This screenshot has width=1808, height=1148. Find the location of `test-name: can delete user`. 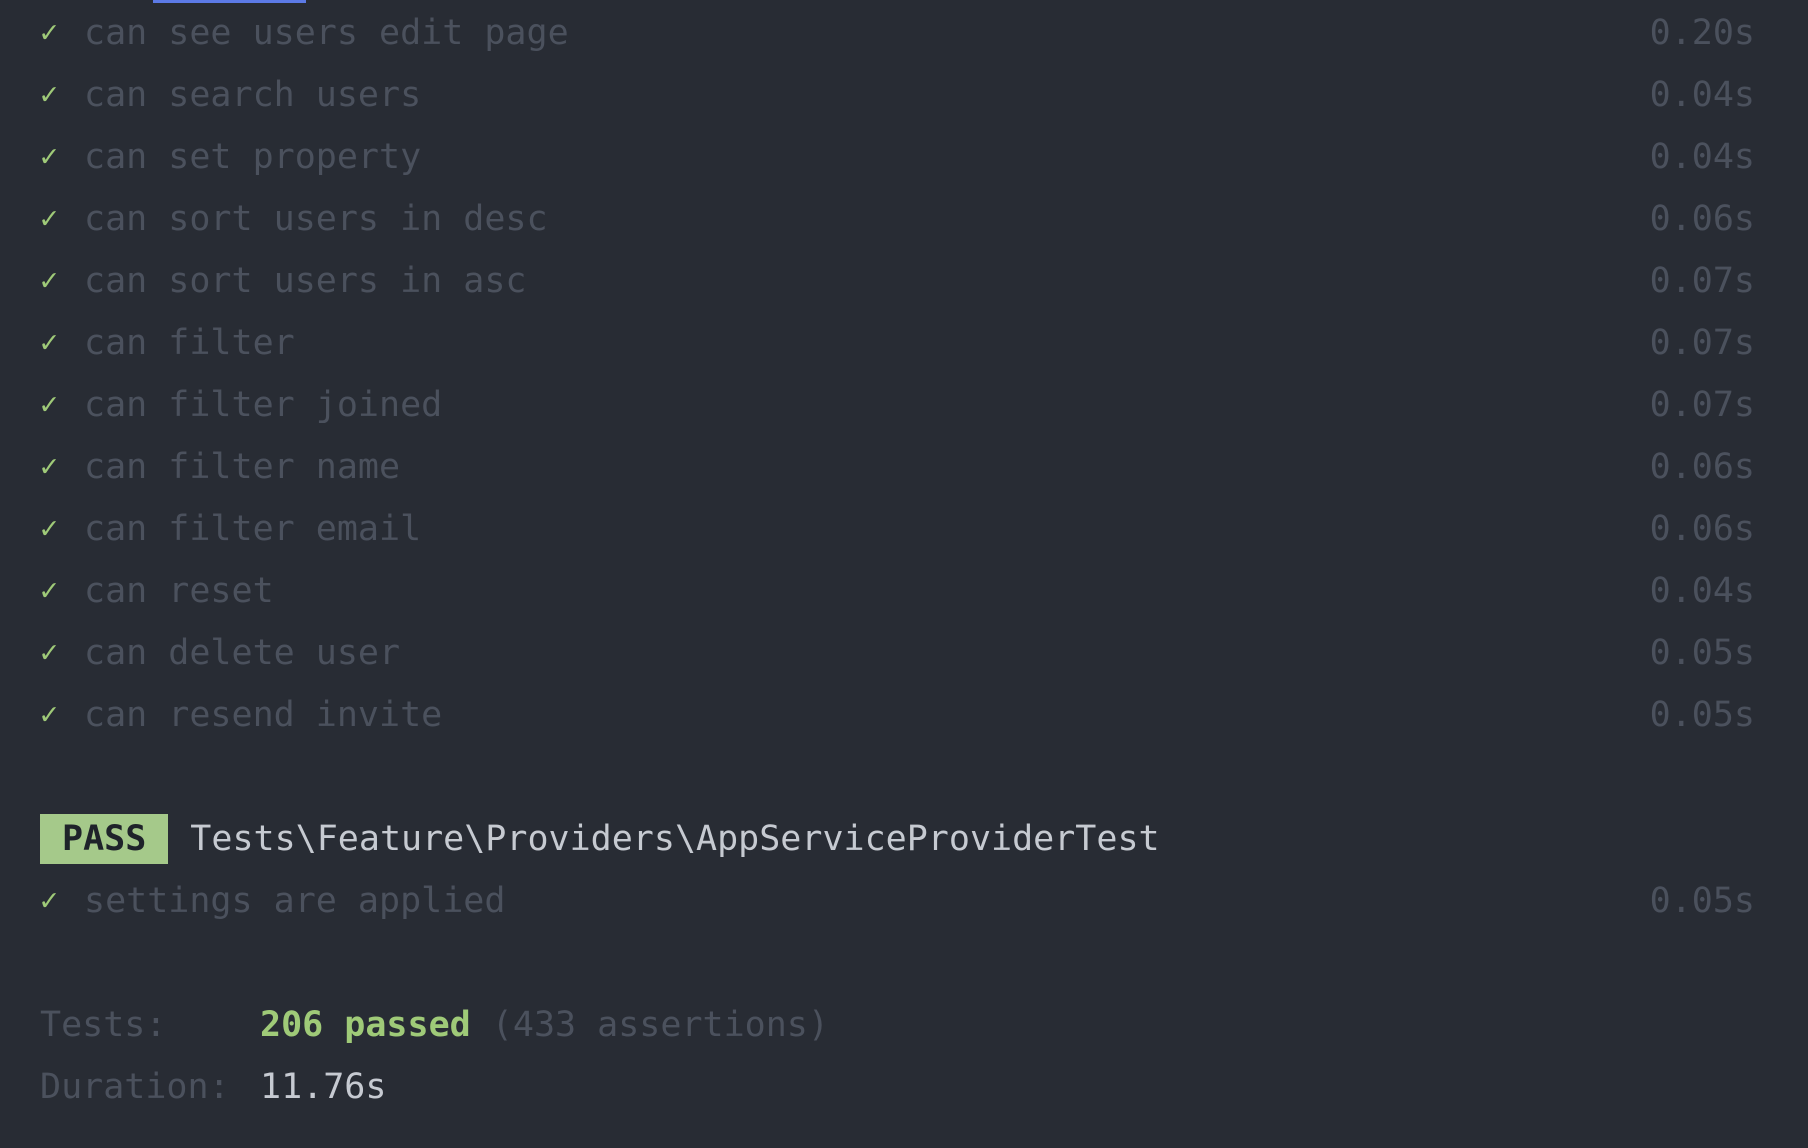

test-name: can delete user is located at coordinates (242, 653).